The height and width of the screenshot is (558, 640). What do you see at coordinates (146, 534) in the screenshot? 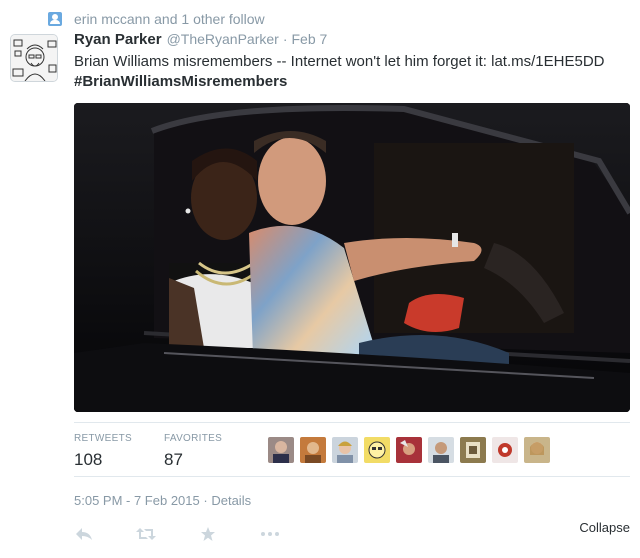
I see `retweet-icon` at bounding box center [146, 534].